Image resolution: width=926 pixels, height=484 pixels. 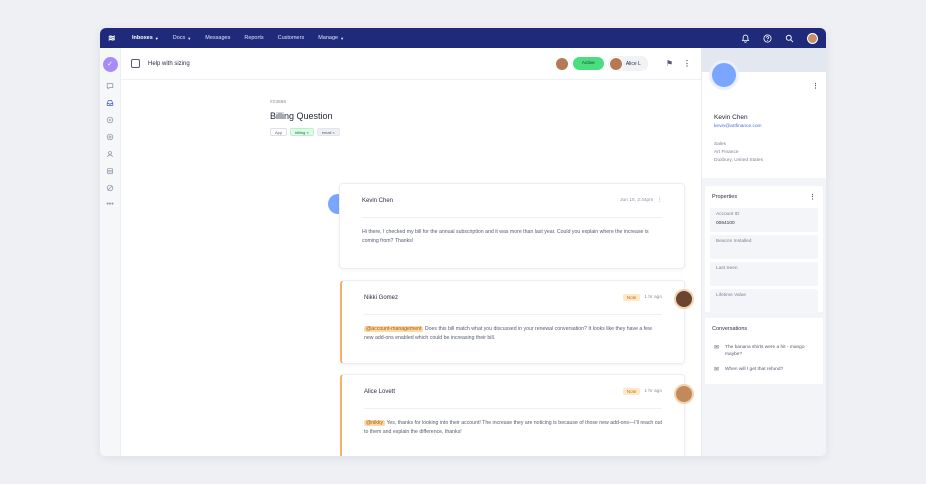 What do you see at coordinates (135, 63) in the screenshot?
I see `sidebar-toggle-icon: ▯` at bounding box center [135, 63].